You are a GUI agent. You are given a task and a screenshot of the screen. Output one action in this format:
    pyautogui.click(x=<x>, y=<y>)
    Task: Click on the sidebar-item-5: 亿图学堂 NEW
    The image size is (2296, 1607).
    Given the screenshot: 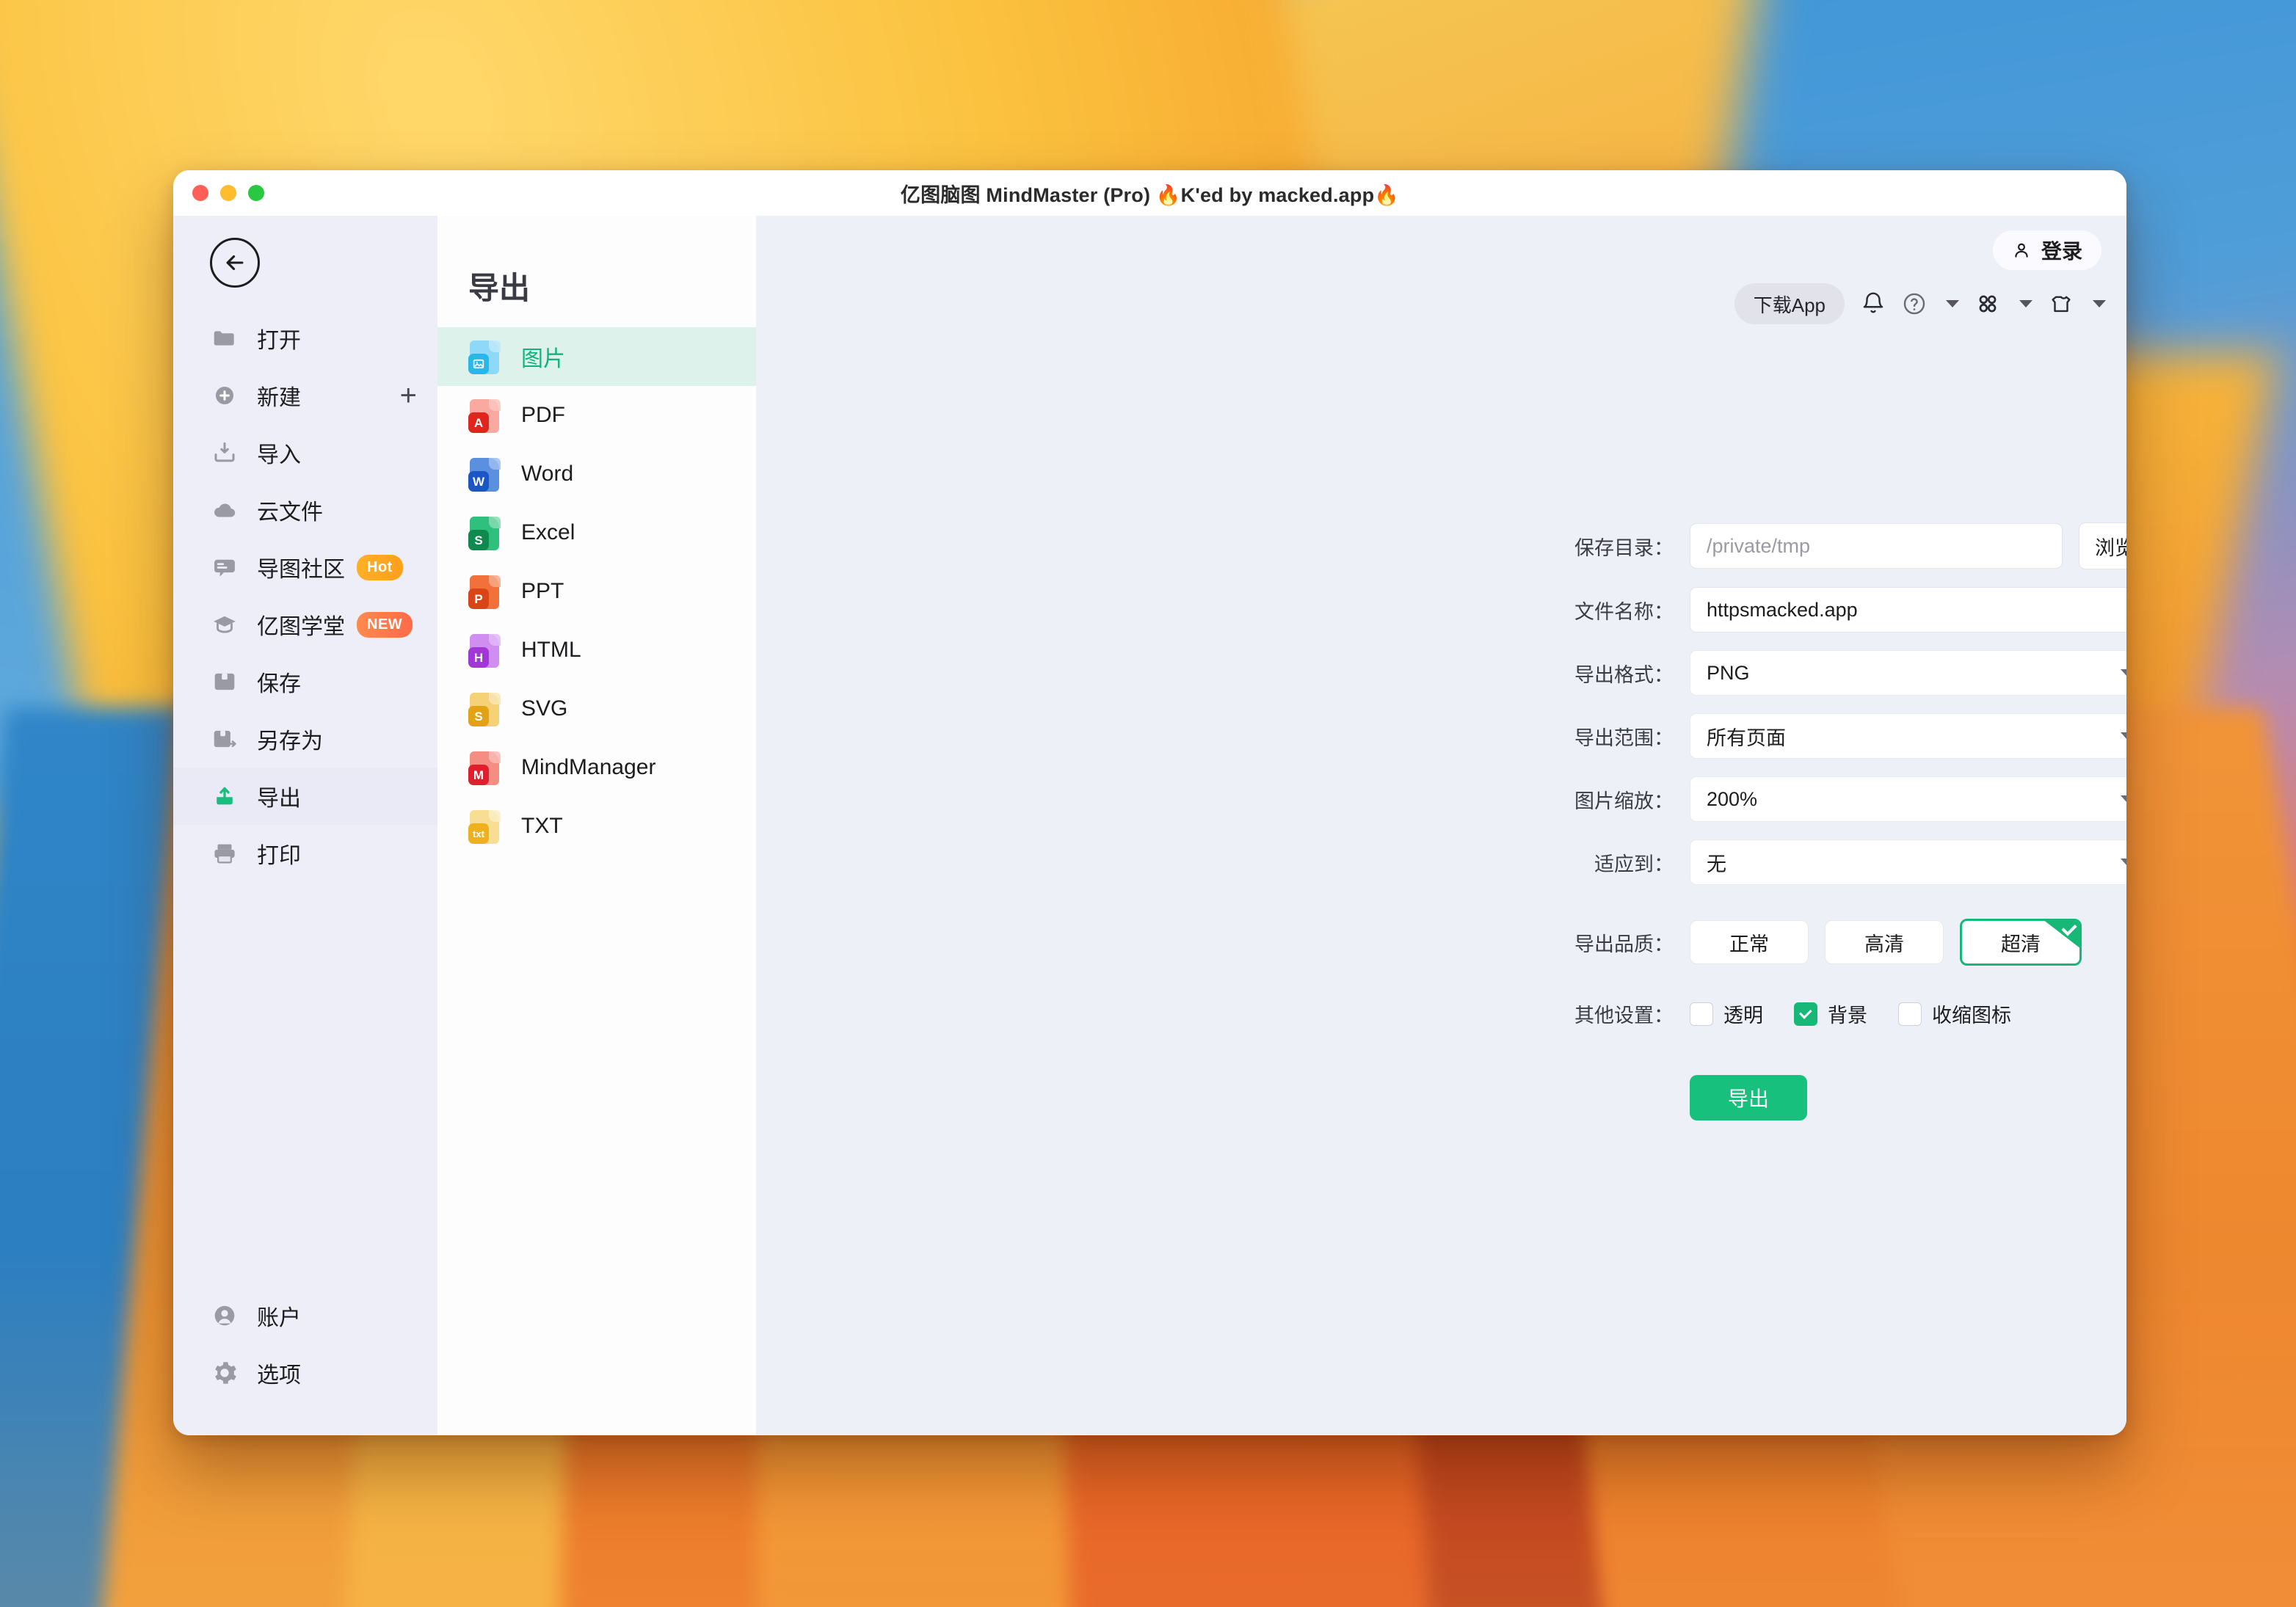 What is the action you would take?
    pyautogui.click(x=305, y=624)
    